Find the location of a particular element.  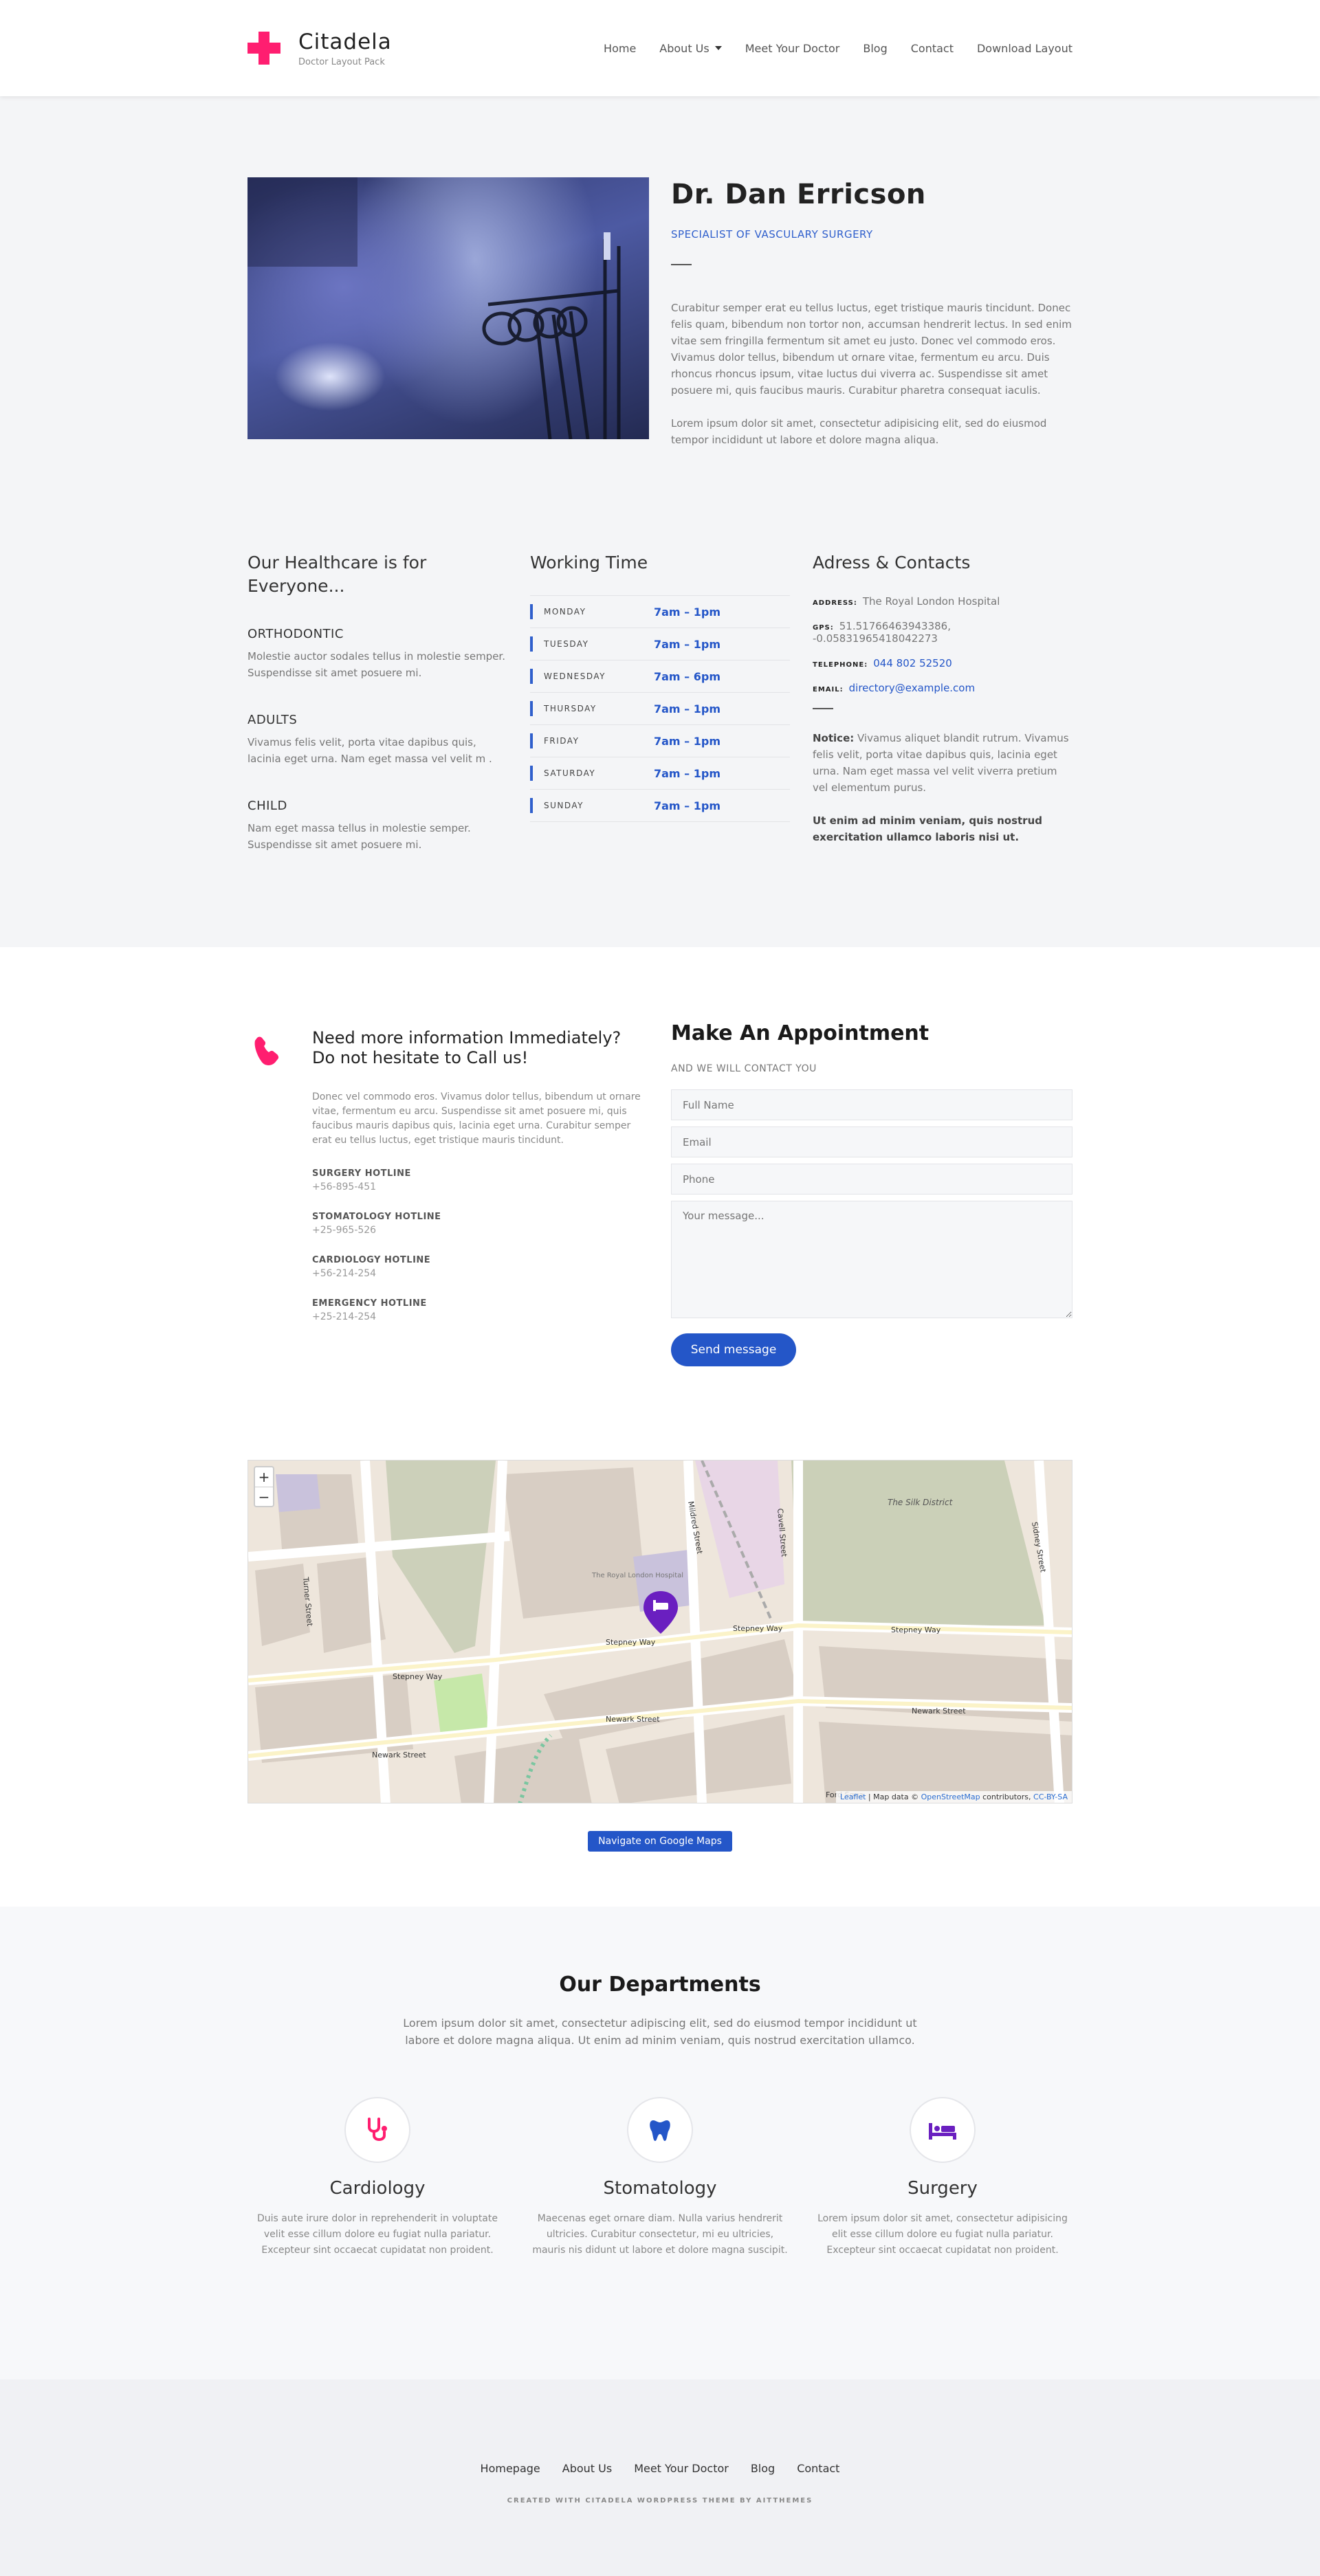

gps-label: GPS: is located at coordinates (823, 628).